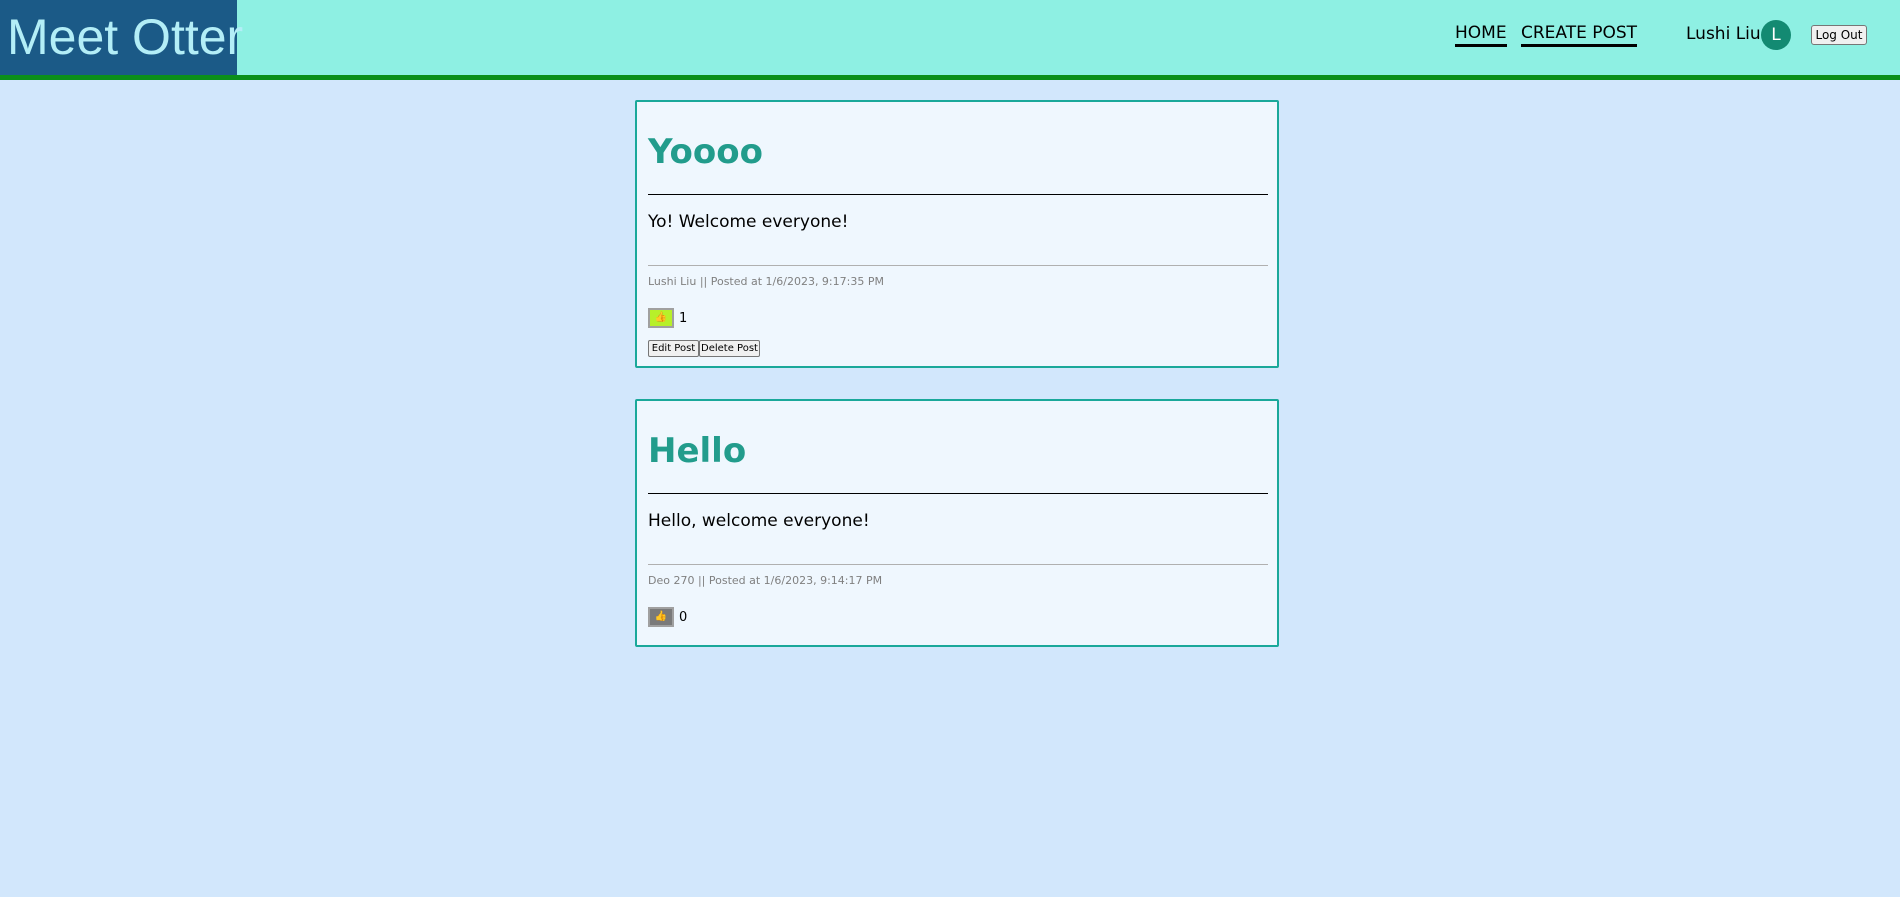  What do you see at coordinates (748, 222) in the screenshot?
I see `post-body: Yo! Welcome everyone!` at bounding box center [748, 222].